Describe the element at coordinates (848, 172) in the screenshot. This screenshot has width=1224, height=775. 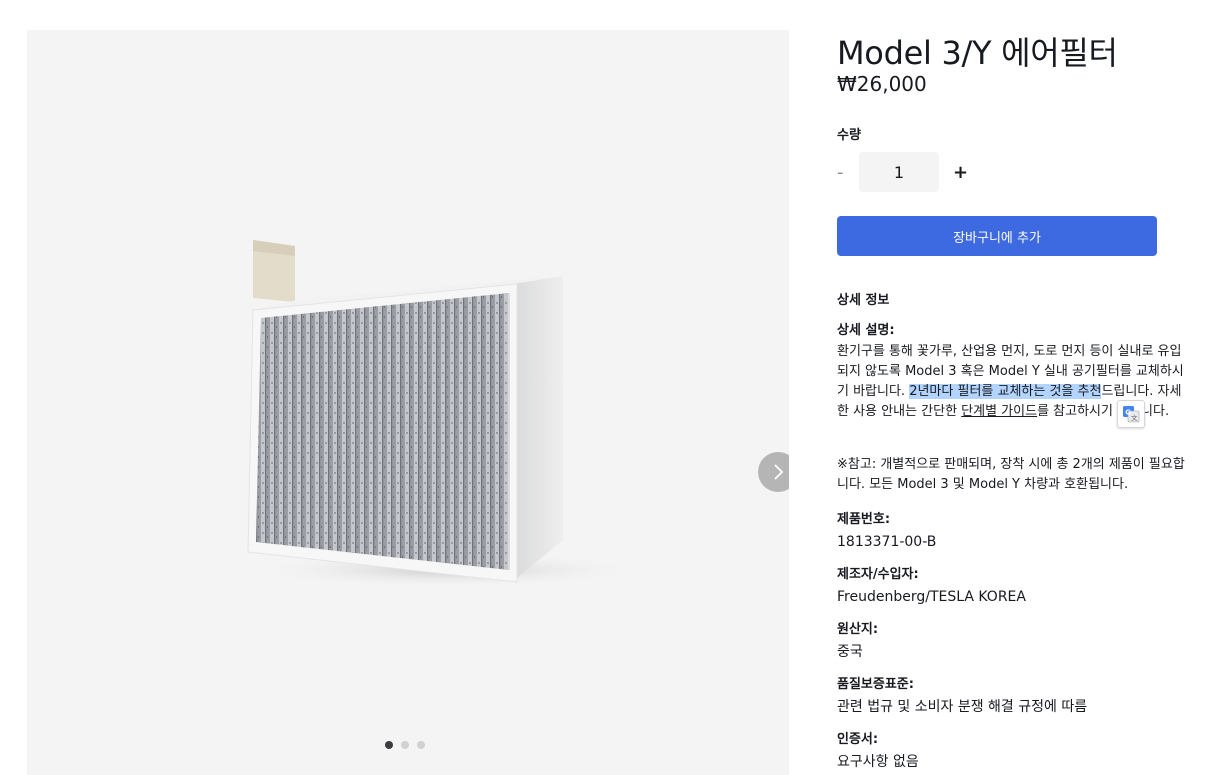
I see `quantity-decrease-button: -` at that location.